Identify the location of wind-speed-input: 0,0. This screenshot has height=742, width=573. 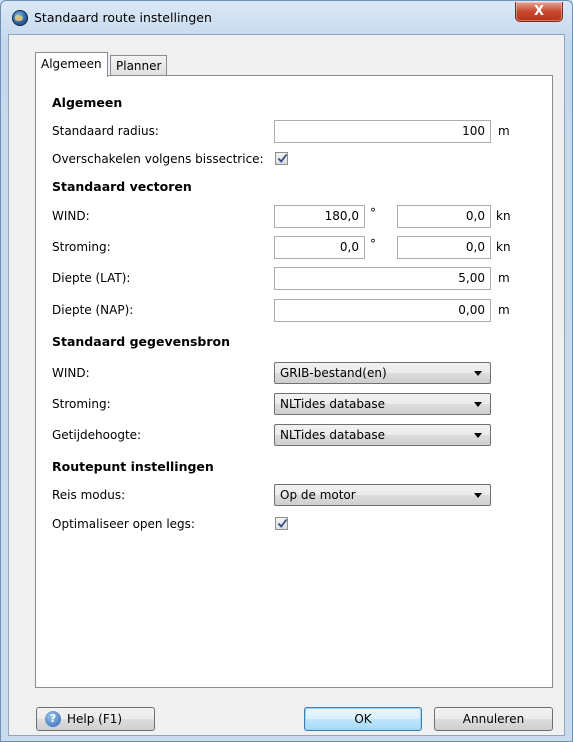
(444, 216).